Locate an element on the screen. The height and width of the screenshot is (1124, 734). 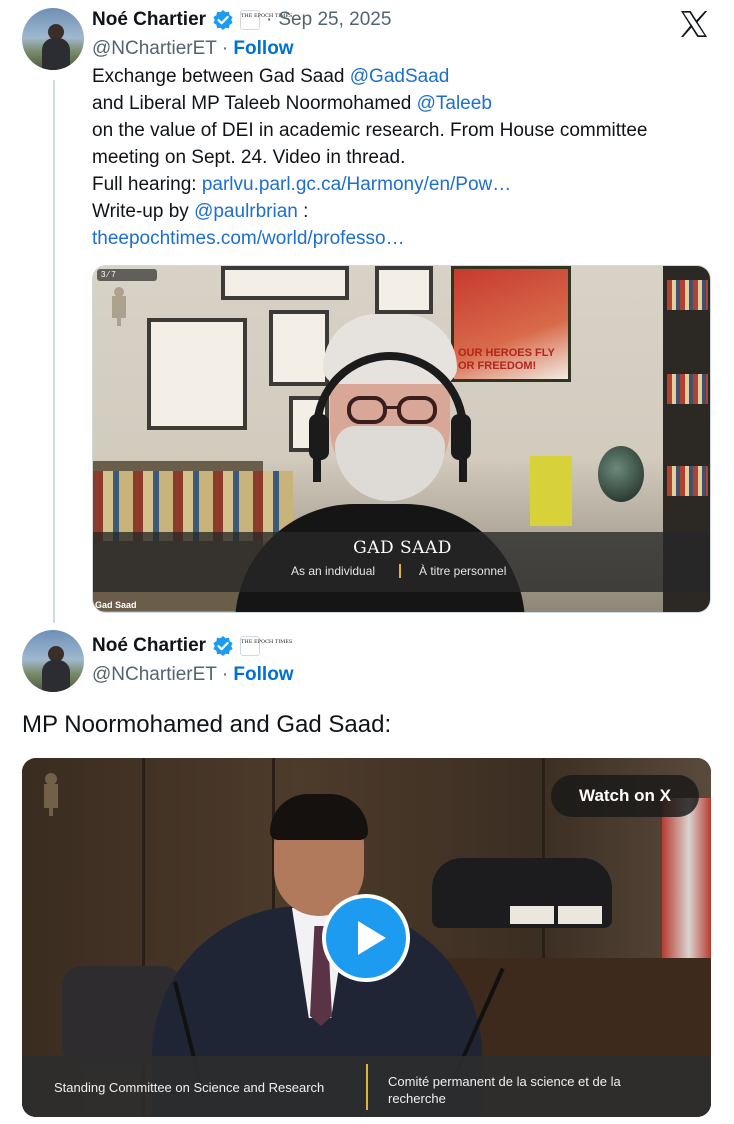
watch-on-x-button: Watch on X is located at coordinates (625, 796).